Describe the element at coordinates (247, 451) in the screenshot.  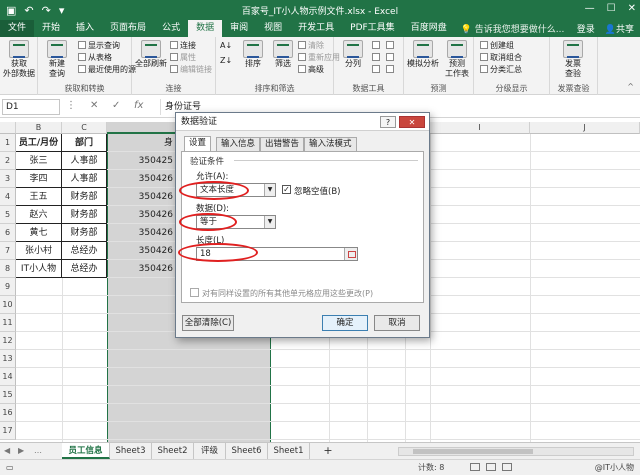
I see `sheet-tab-sheet6: Sheet6` at that location.